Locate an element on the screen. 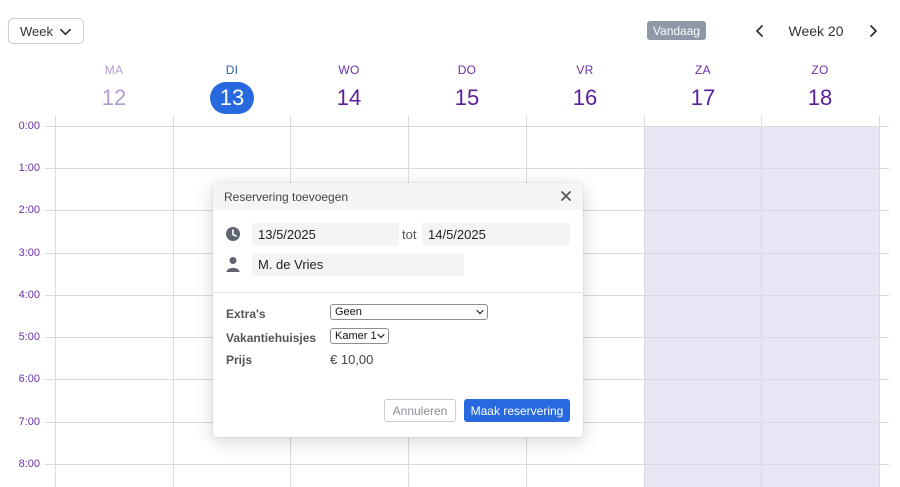  day-name: ZA is located at coordinates (703, 70).